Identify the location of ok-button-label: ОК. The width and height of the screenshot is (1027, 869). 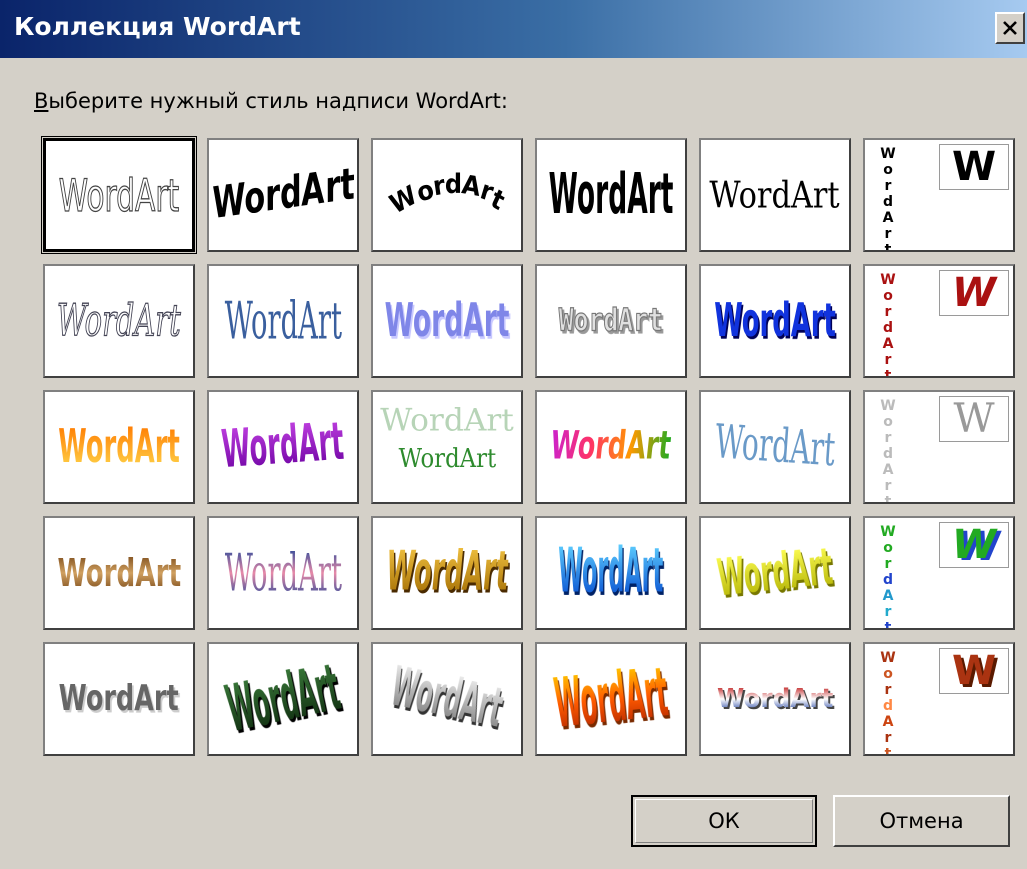
(724, 821).